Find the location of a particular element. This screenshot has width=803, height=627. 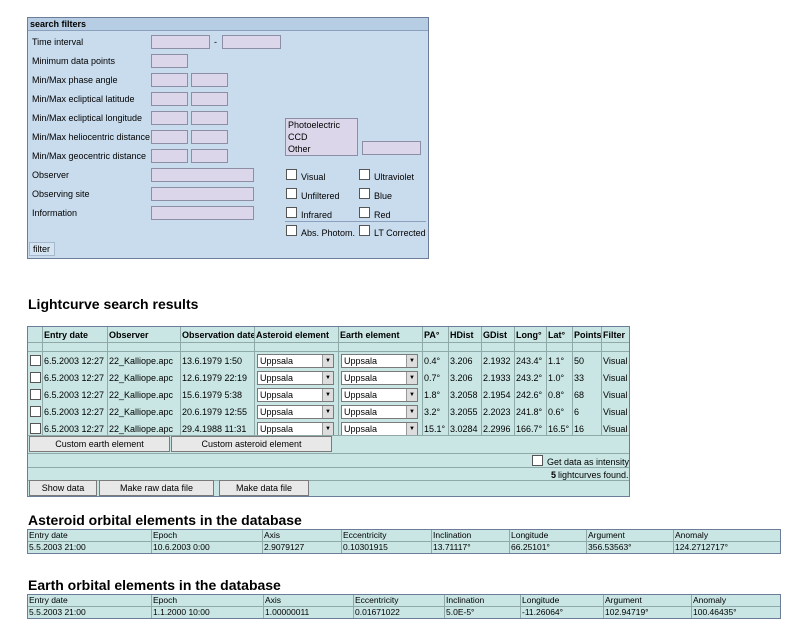

method-text-input is located at coordinates (391, 148).